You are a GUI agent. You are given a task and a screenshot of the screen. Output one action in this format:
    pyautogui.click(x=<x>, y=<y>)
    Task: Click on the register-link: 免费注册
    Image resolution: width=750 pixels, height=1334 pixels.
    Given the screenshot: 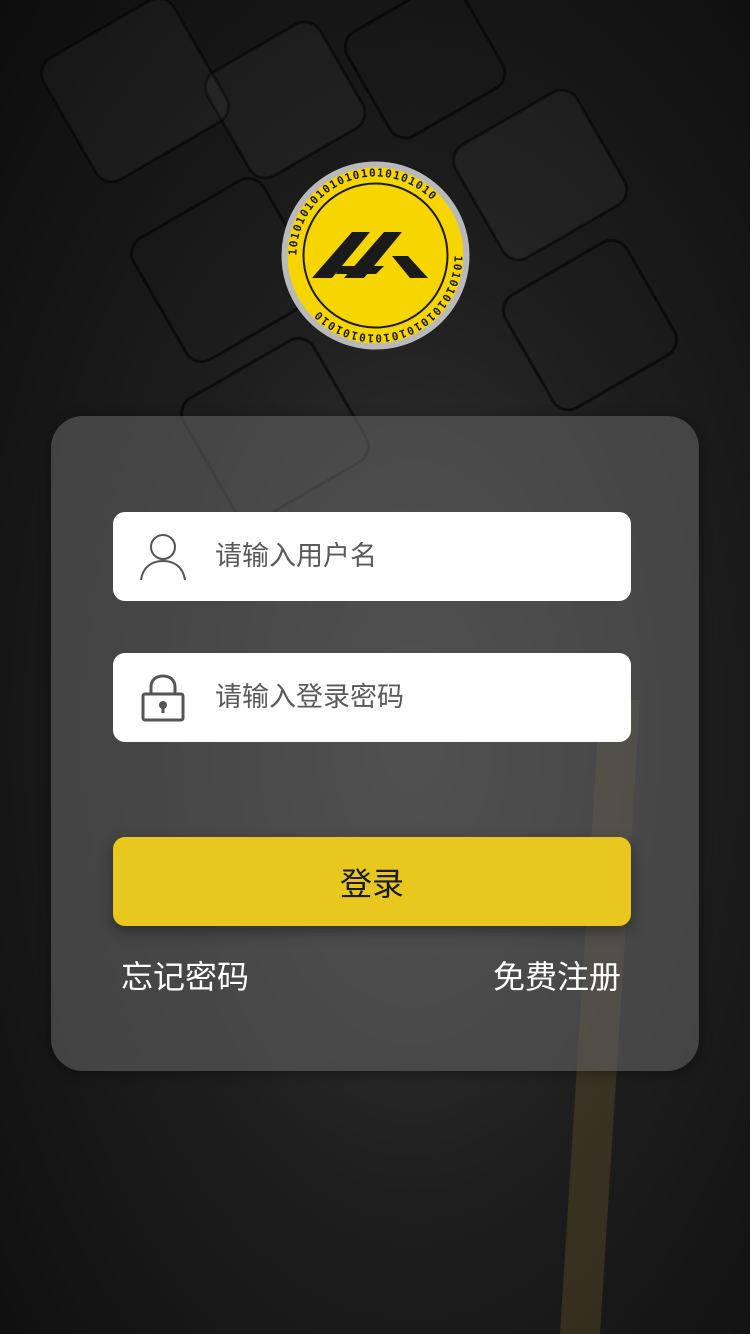 What is the action you would take?
    pyautogui.click(x=557, y=975)
    